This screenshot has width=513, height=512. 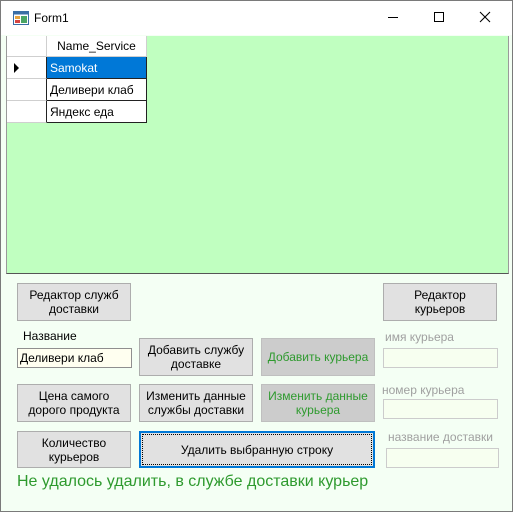 What do you see at coordinates (27, 68) in the screenshot?
I see `row-header-current` at bounding box center [27, 68].